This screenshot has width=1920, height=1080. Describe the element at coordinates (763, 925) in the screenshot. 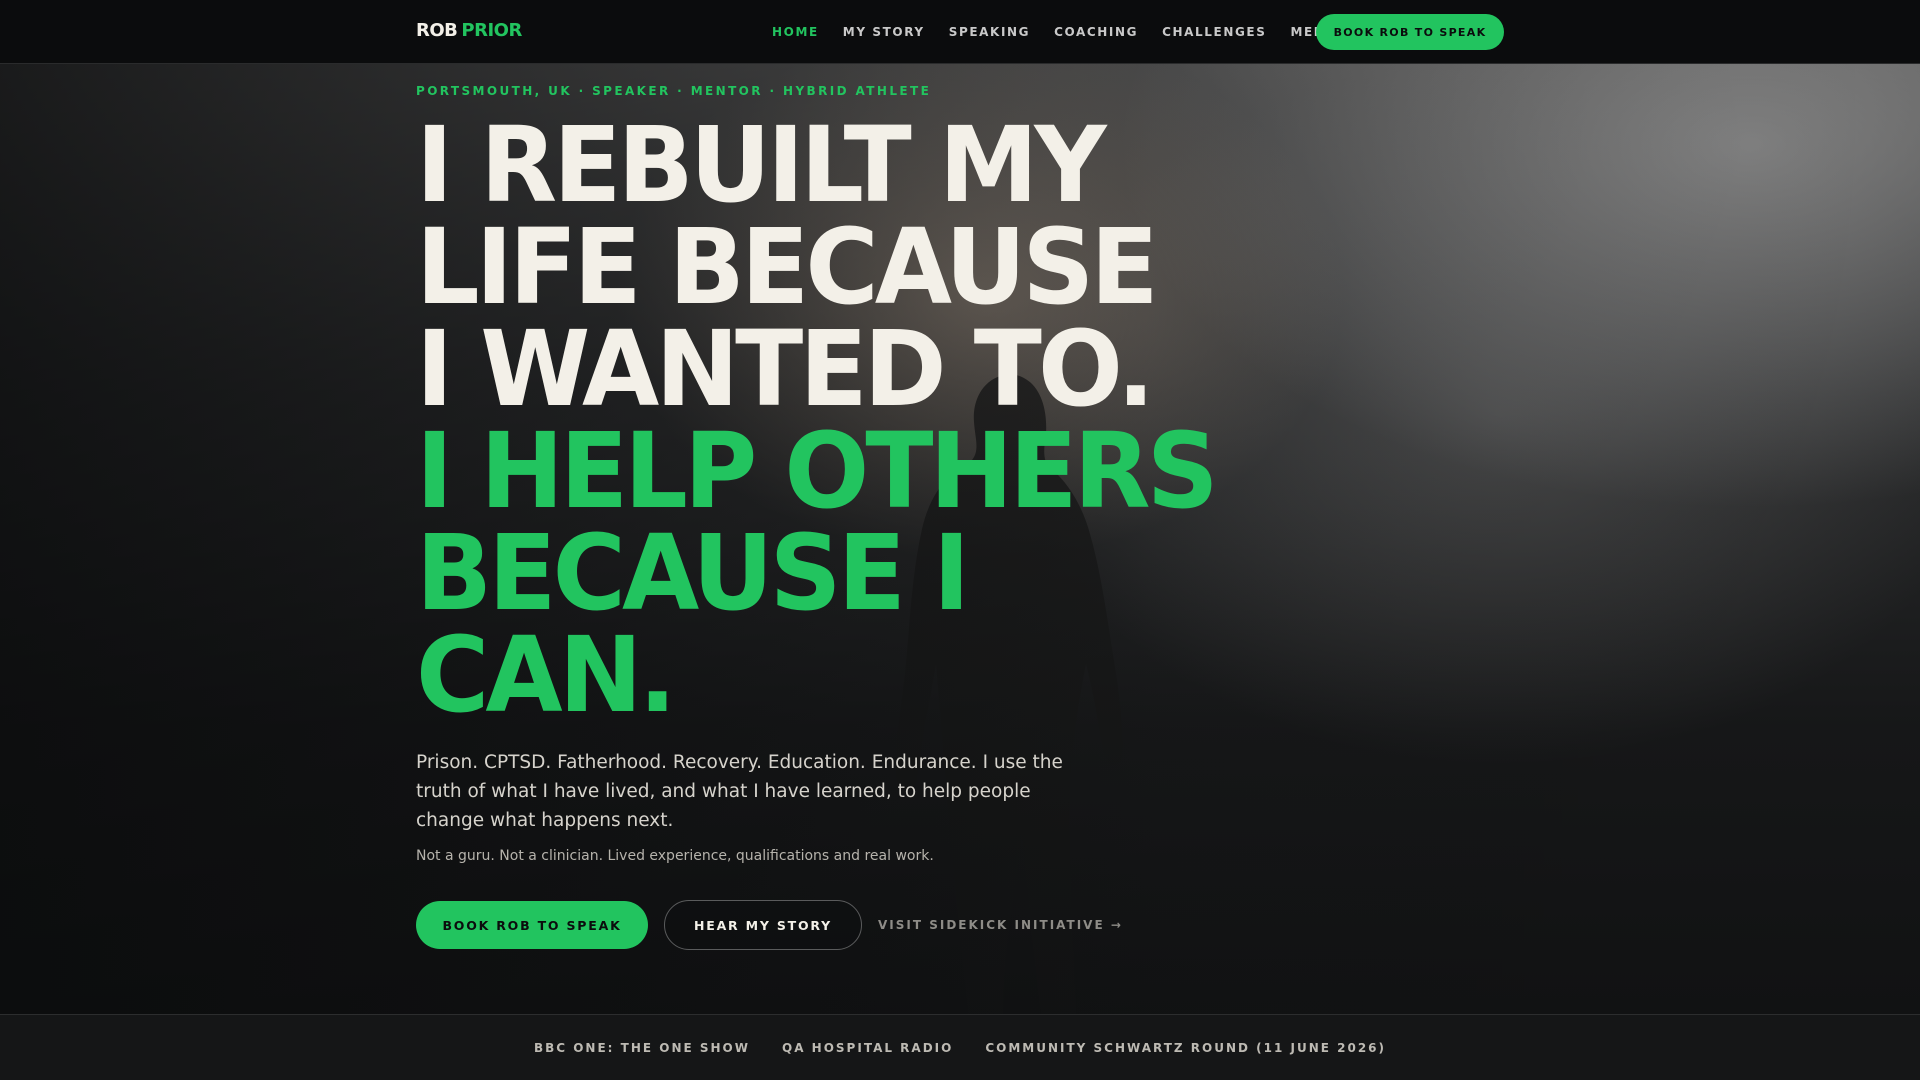

I see `hear-my-story-button: HEAR MY STORY` at that location.